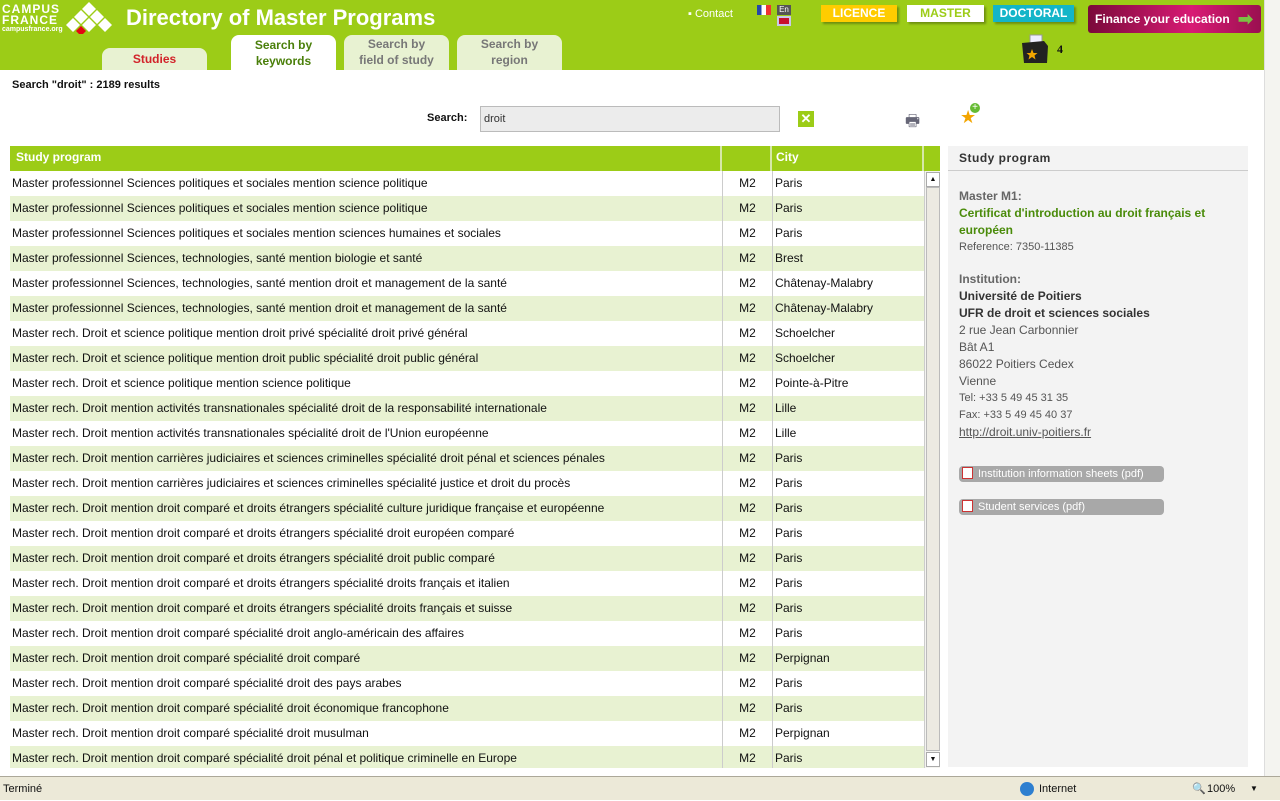 This screenshot has height=801, width=1280. Describe the element at coordinates (970, 115) in the screenshot. I see `add-favorite-icon: ★ +` at that location.